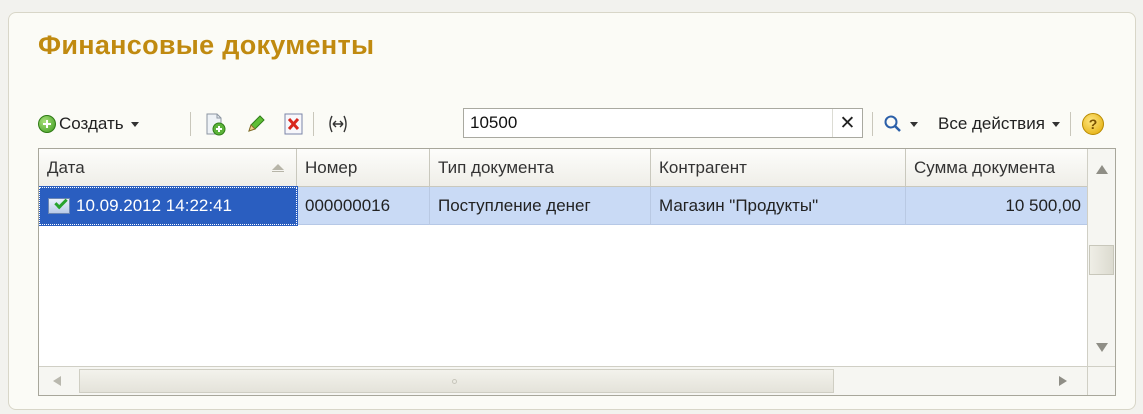 The image size is (1143, 414). I want to click on create-button: Создать, so click(88, 124).